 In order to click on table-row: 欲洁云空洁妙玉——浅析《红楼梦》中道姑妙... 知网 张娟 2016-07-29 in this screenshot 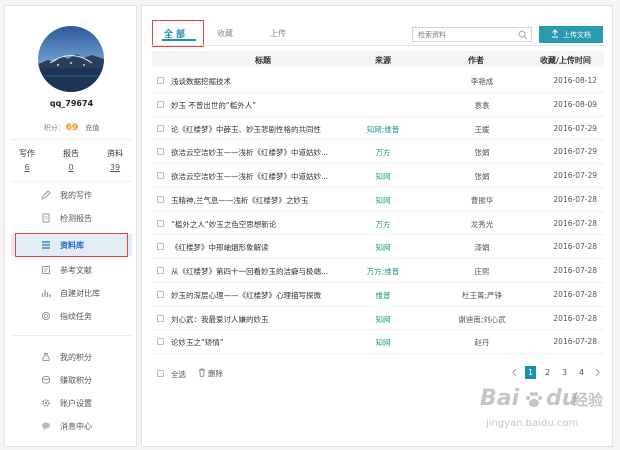, I will do `click(378, 176)`.